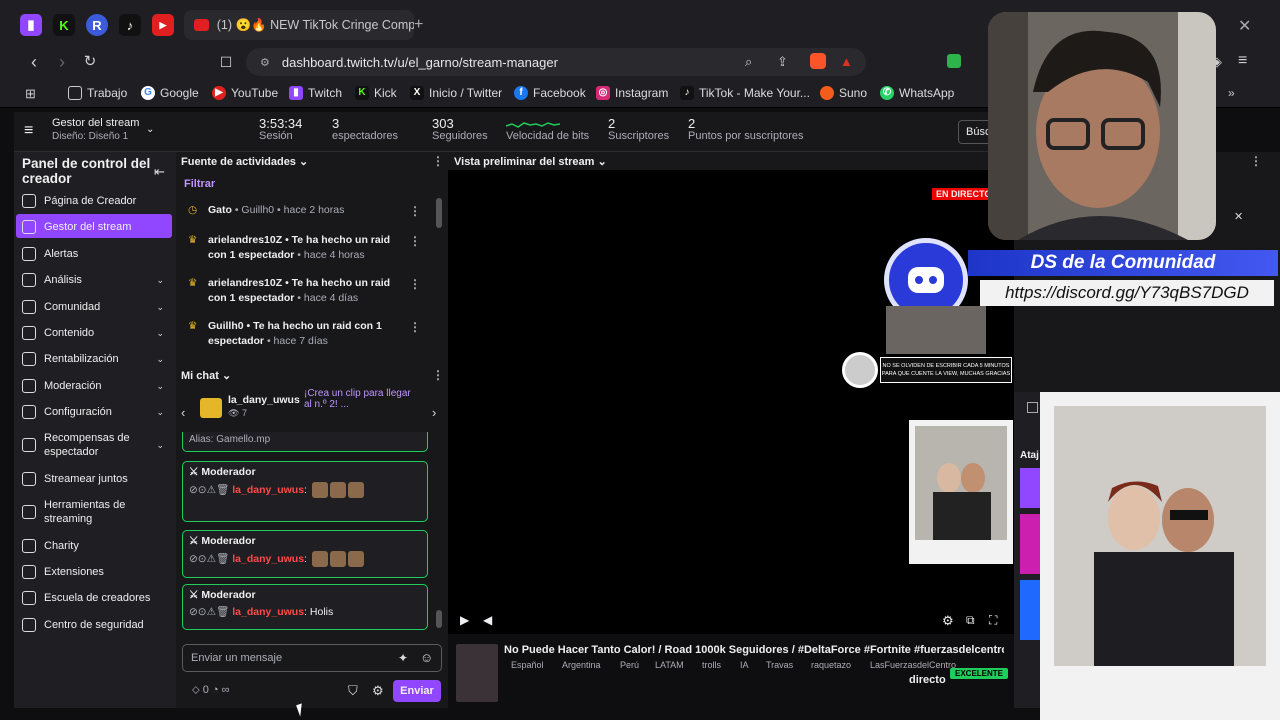  What do you see at coordinates (206, 375) in the screenshot?
I see `chat-header: Mi chat ⌄` at bounding box center [206, 375].